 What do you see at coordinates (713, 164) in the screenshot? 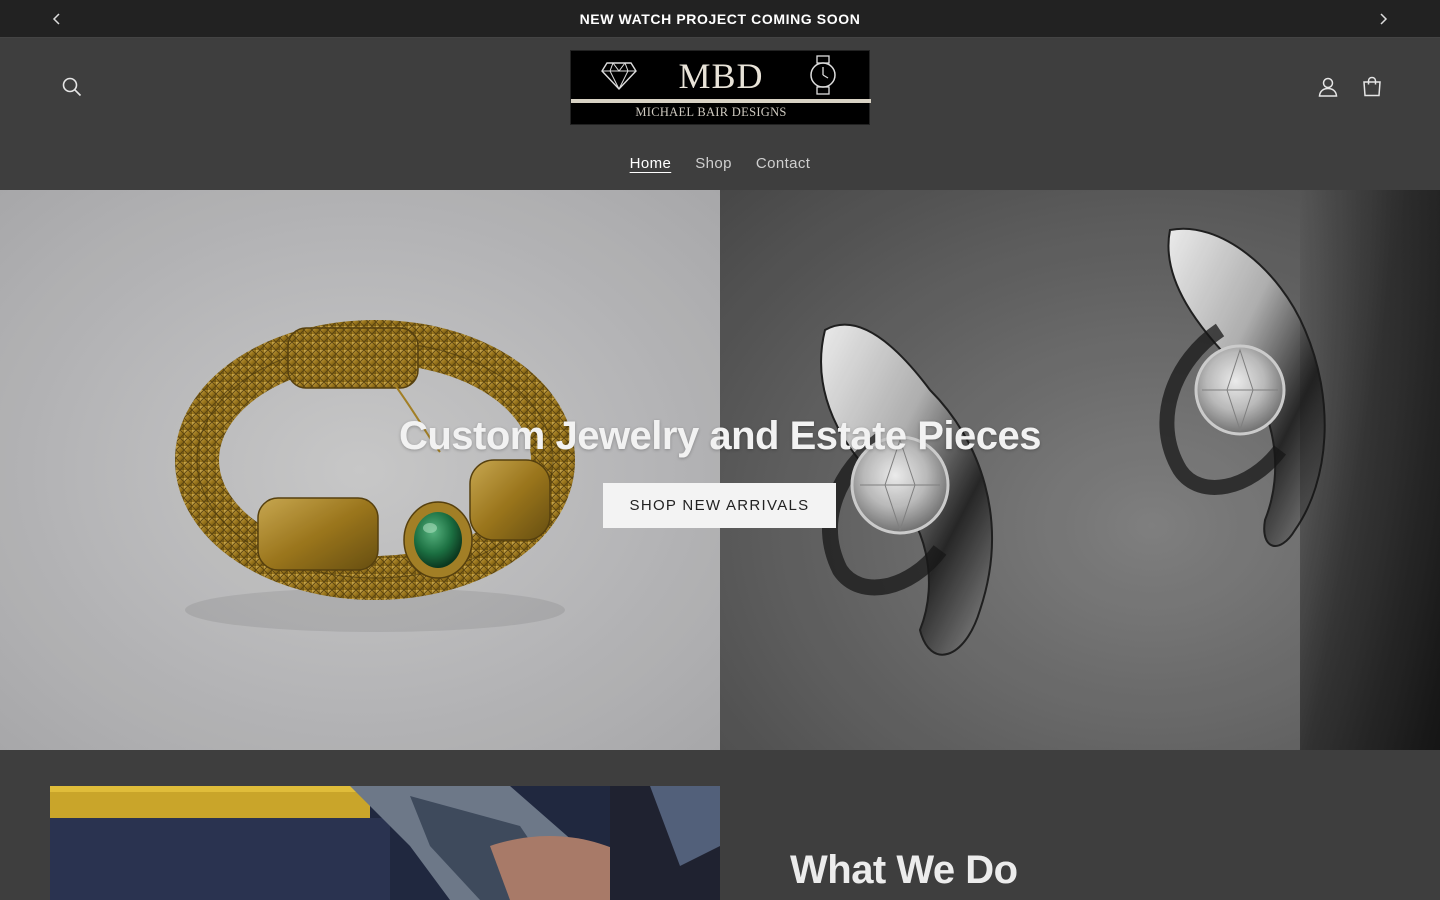
I see `nav-item-shop: Shop` at bounding box center [713, 164].